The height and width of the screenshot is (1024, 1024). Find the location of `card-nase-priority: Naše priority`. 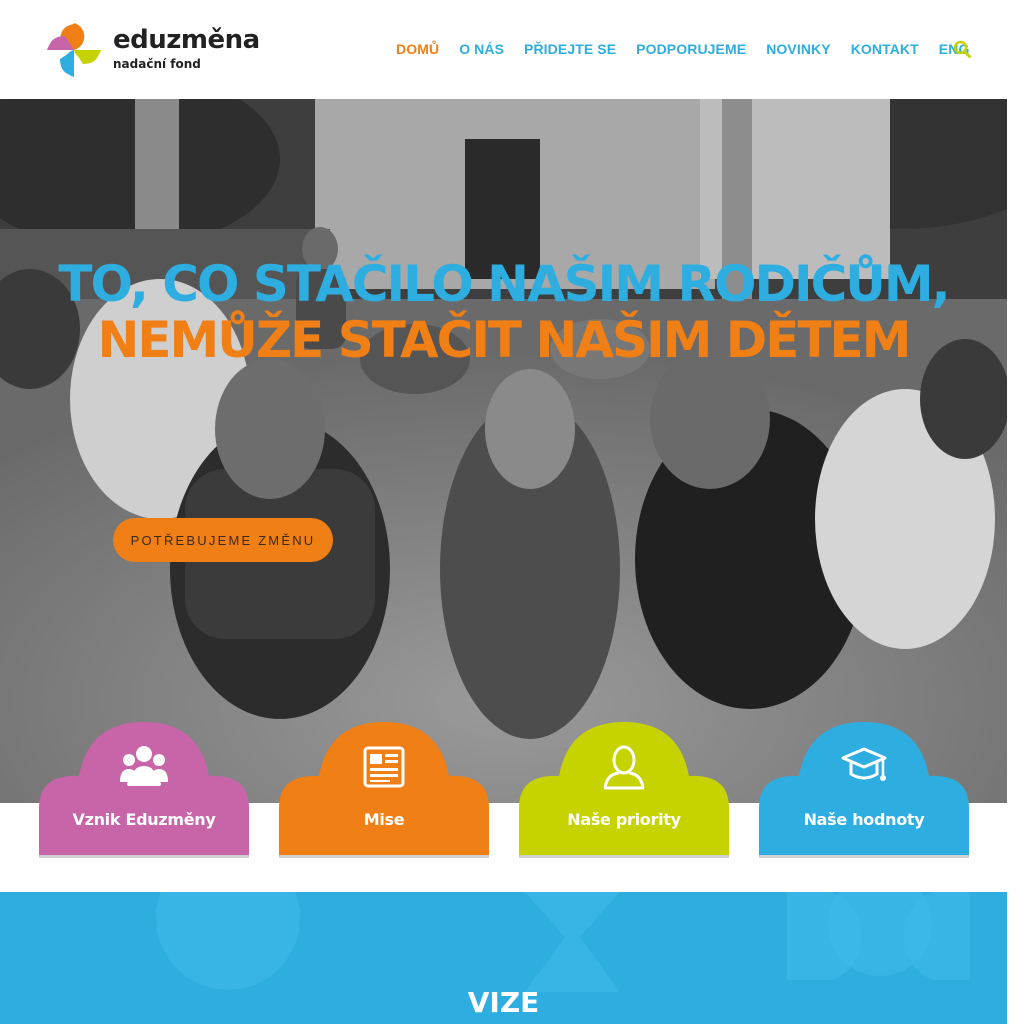

card-nase-priority: Naše priority is located at coordinates (624, 790).